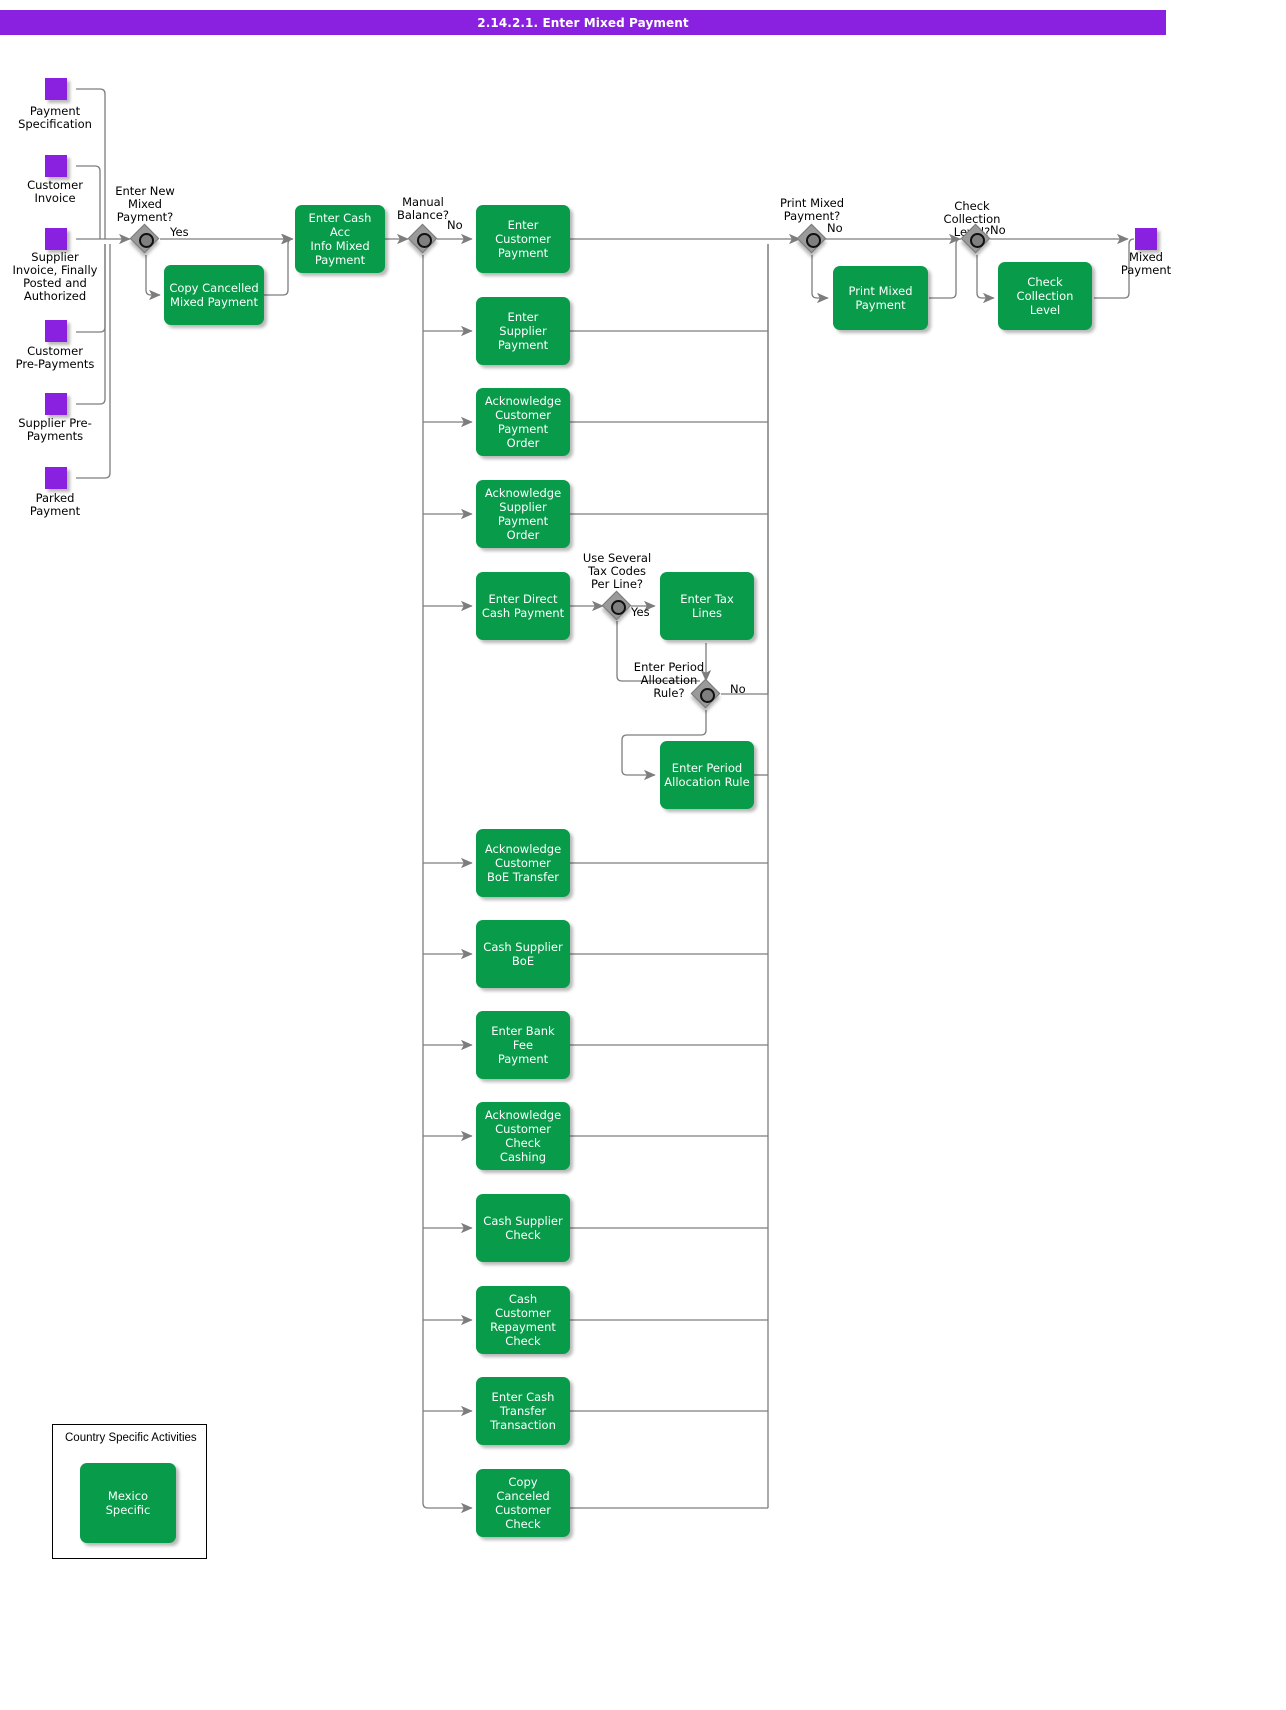 The image size is (1286, 1710). Describe the element at coordinates (56, 89) in the screenshot. I see `event-payment-specification` at that location.